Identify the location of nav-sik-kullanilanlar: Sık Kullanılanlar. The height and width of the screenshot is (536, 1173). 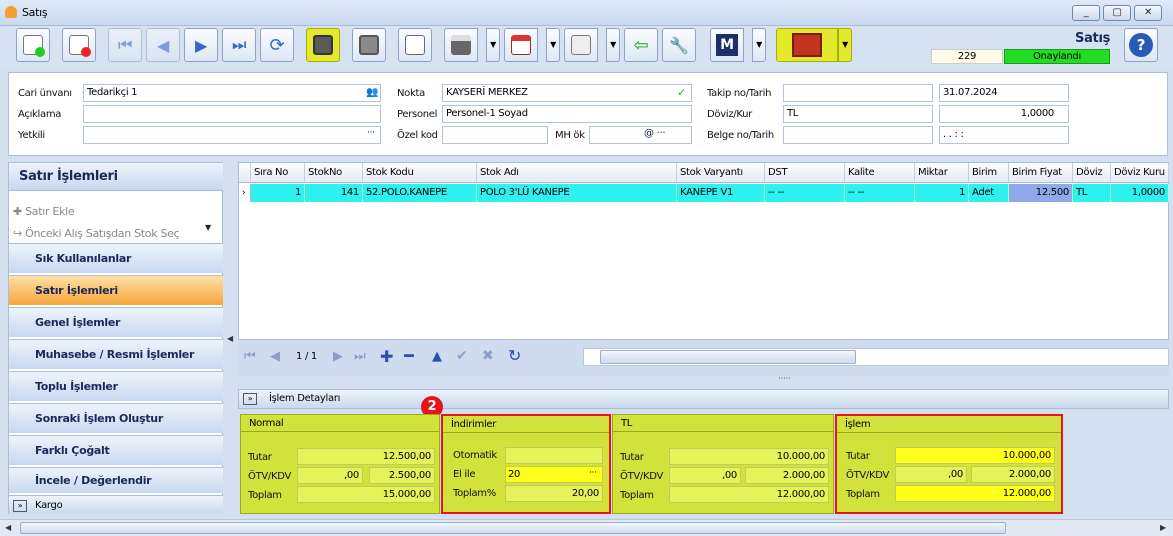
(116, 258).